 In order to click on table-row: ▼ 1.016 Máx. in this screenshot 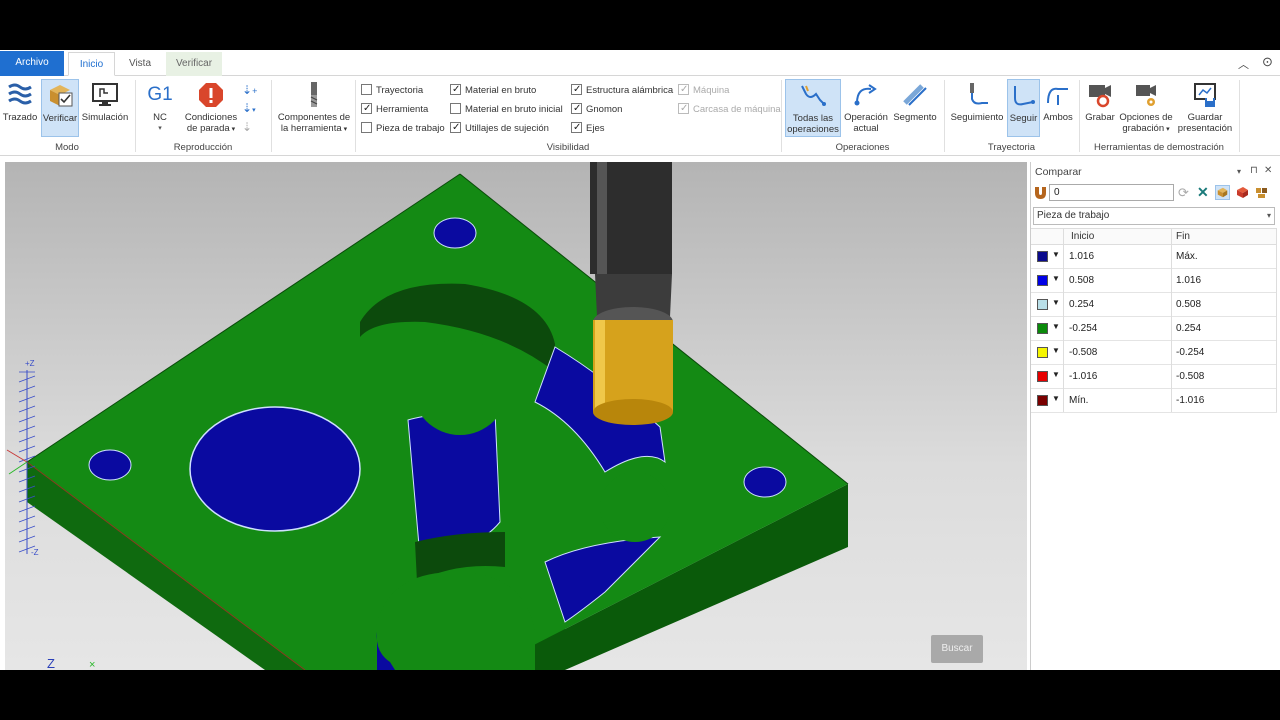, I will do `click(1154, 257)`.